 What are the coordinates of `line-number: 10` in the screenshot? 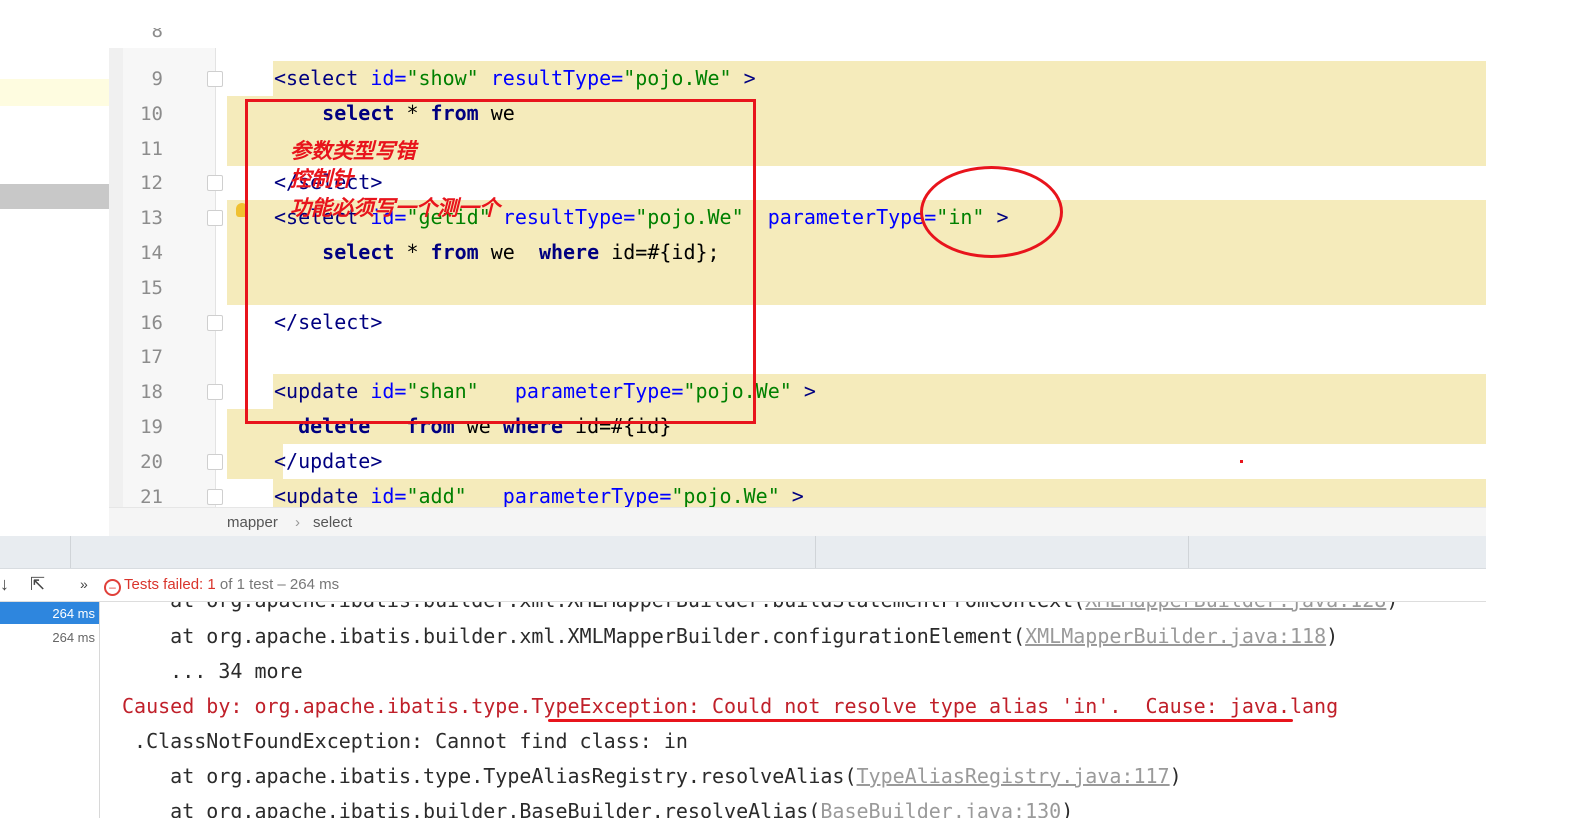 It's located at (151, 113).